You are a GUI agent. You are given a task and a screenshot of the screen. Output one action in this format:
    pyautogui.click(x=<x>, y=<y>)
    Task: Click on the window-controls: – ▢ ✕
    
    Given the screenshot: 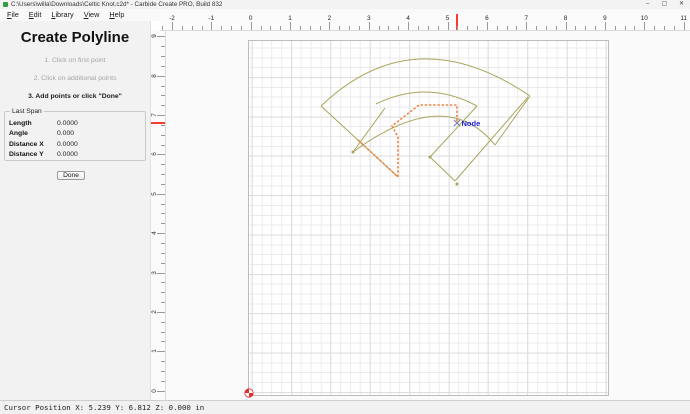 What is the action you would take?
    pyautogui.click(x=664, y=4)
    